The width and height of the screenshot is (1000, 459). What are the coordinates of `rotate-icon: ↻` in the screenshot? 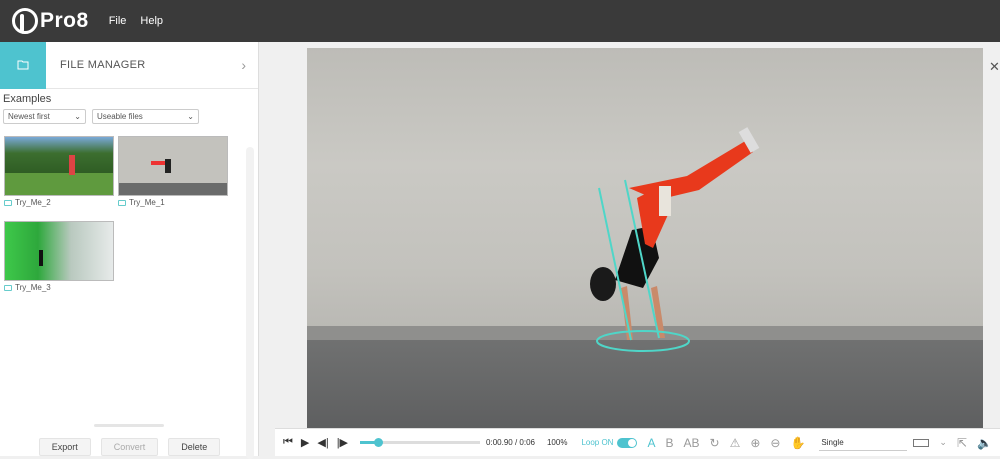 It's located at (715, 443).